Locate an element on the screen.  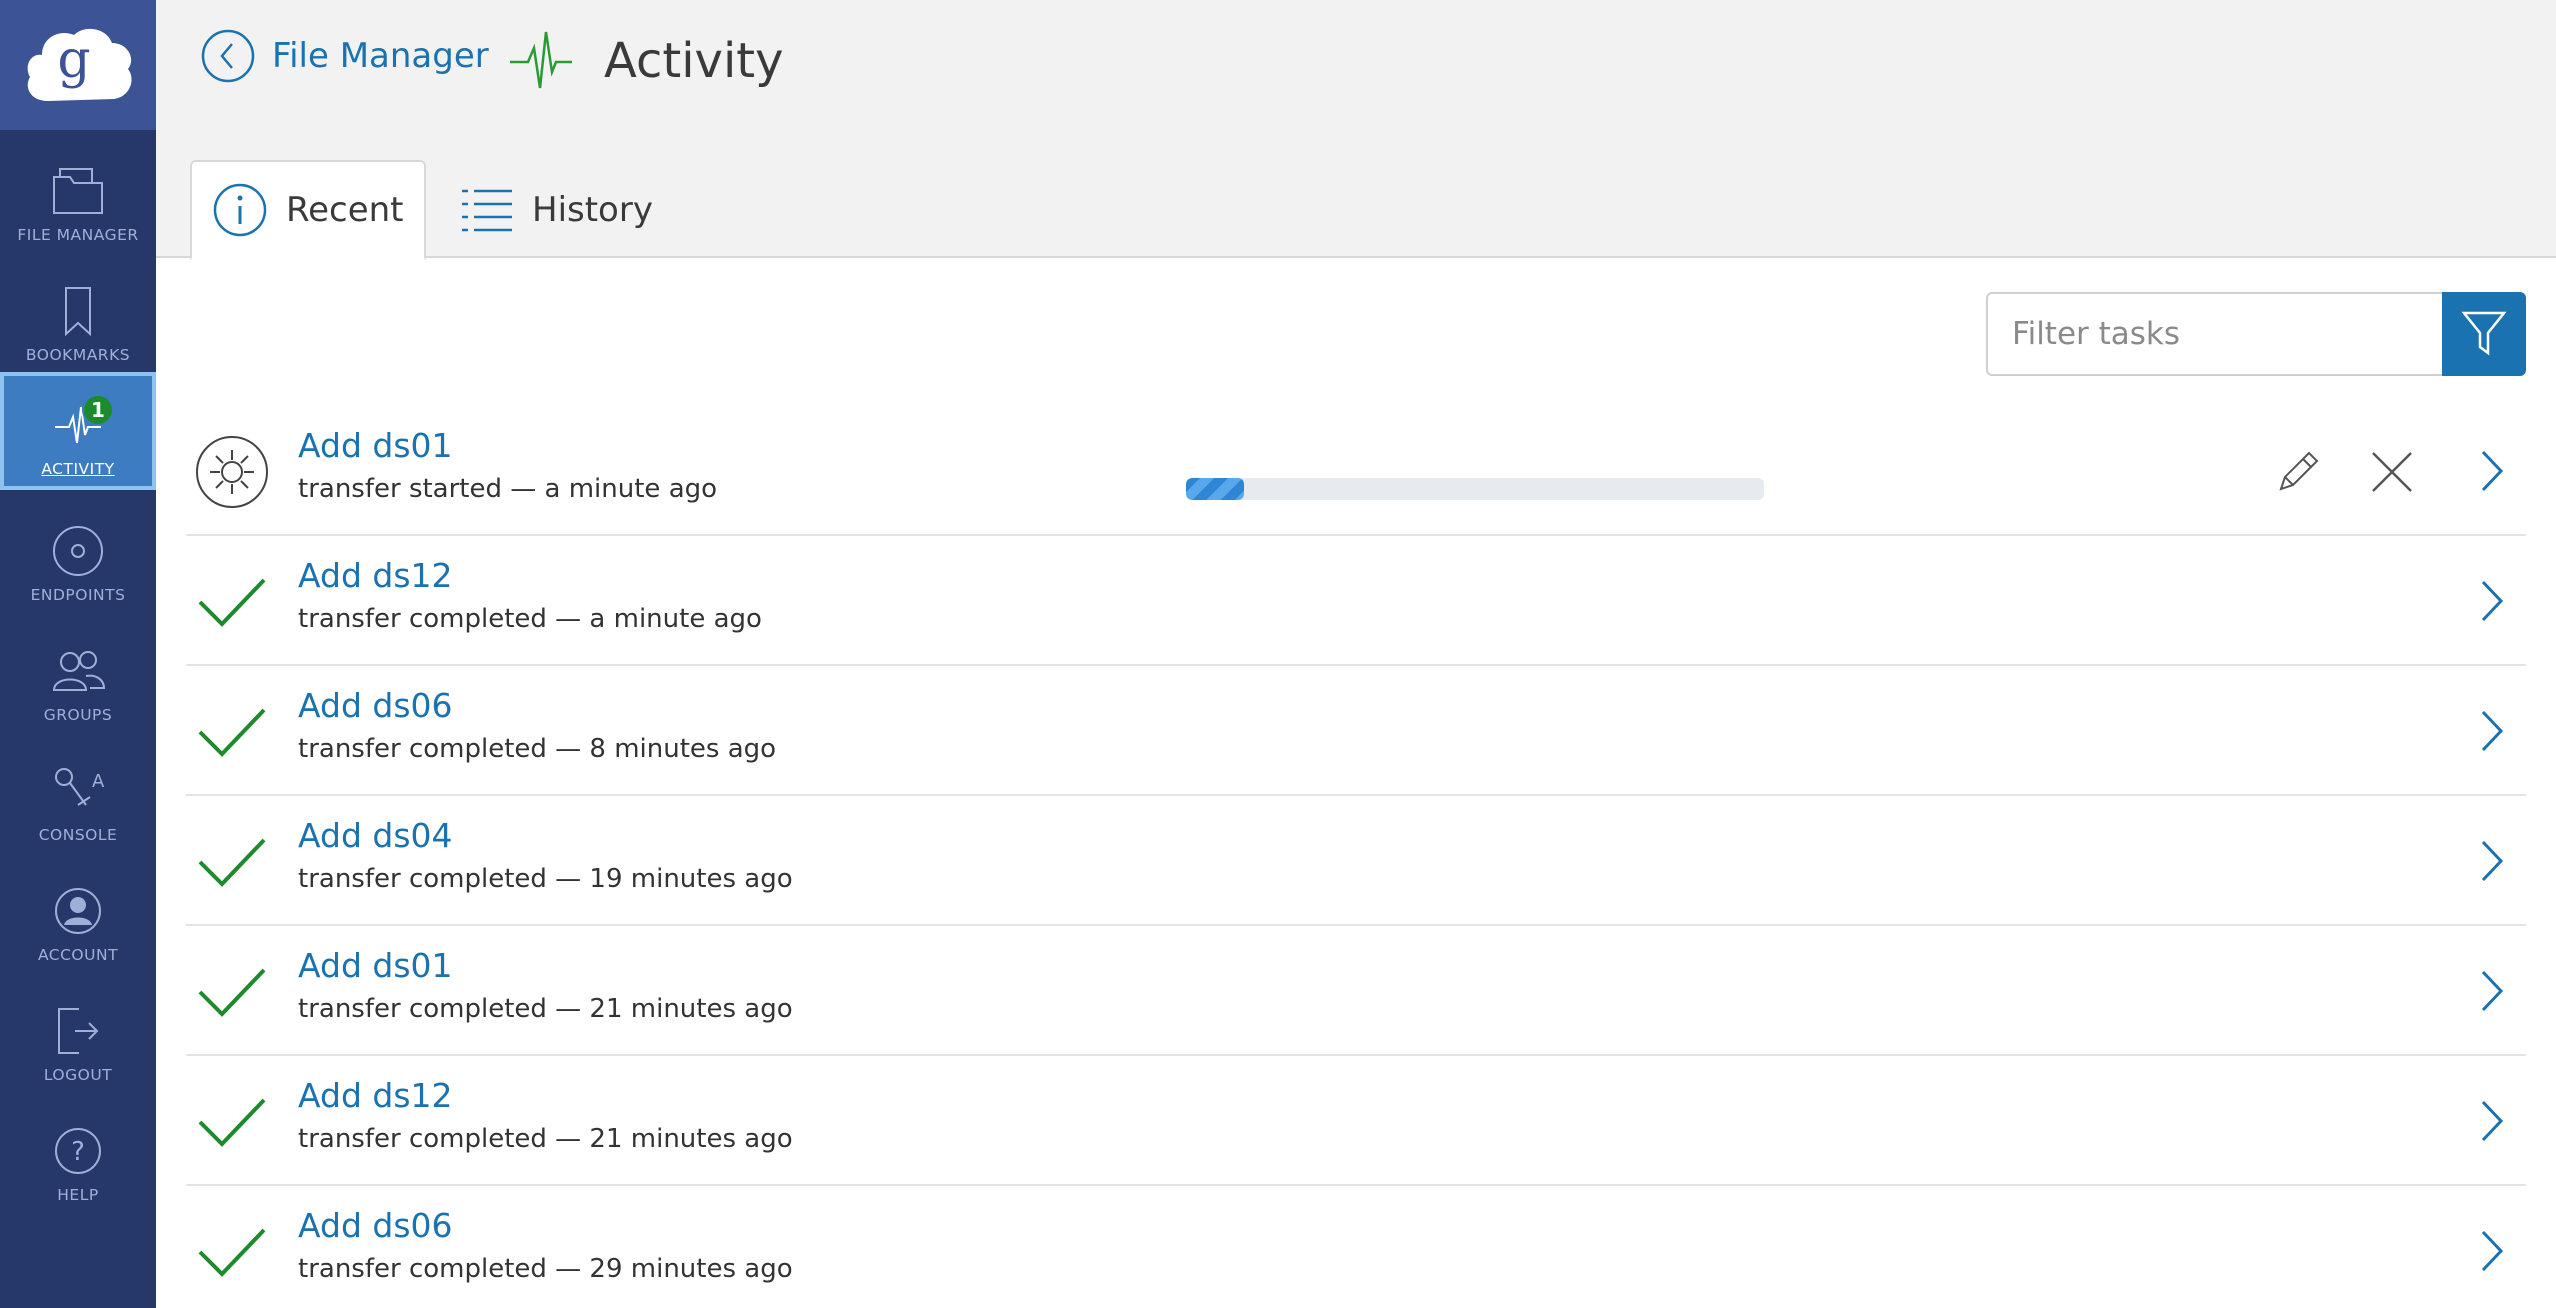
sidebar-item-activity: 1 ACTIVITY is located at coordinates (78, 431).